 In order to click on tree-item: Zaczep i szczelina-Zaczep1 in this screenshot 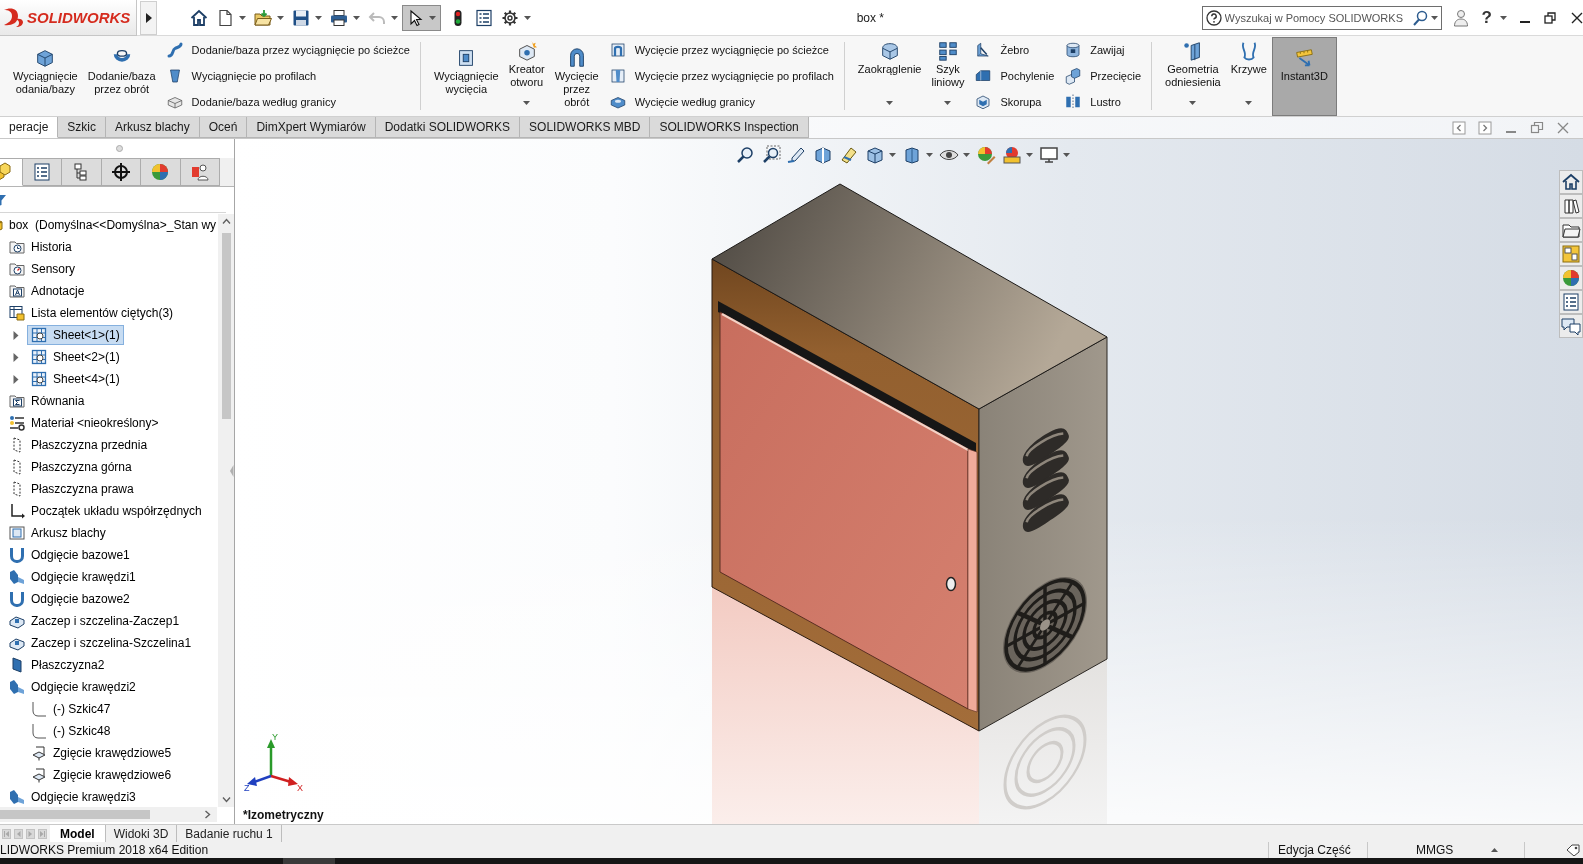, I will do `click(94, 621)`.